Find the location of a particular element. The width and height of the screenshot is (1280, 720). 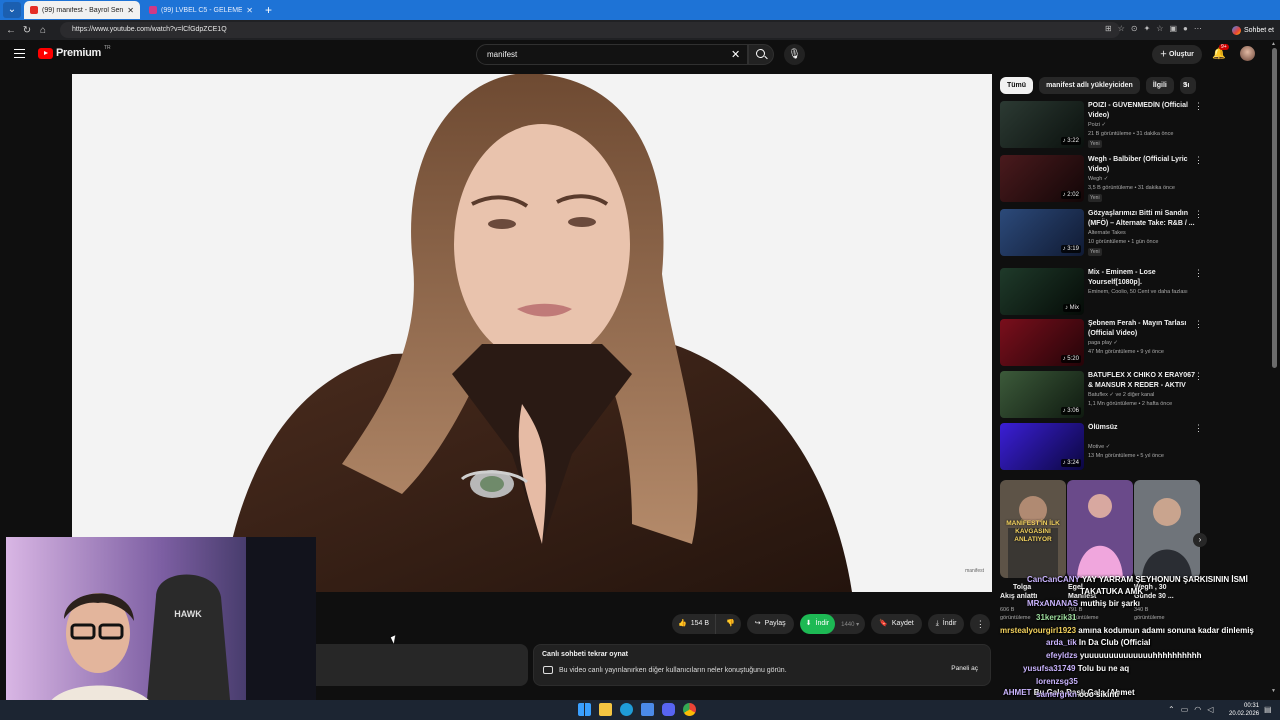

description-box is located at coordinates (422, 665).